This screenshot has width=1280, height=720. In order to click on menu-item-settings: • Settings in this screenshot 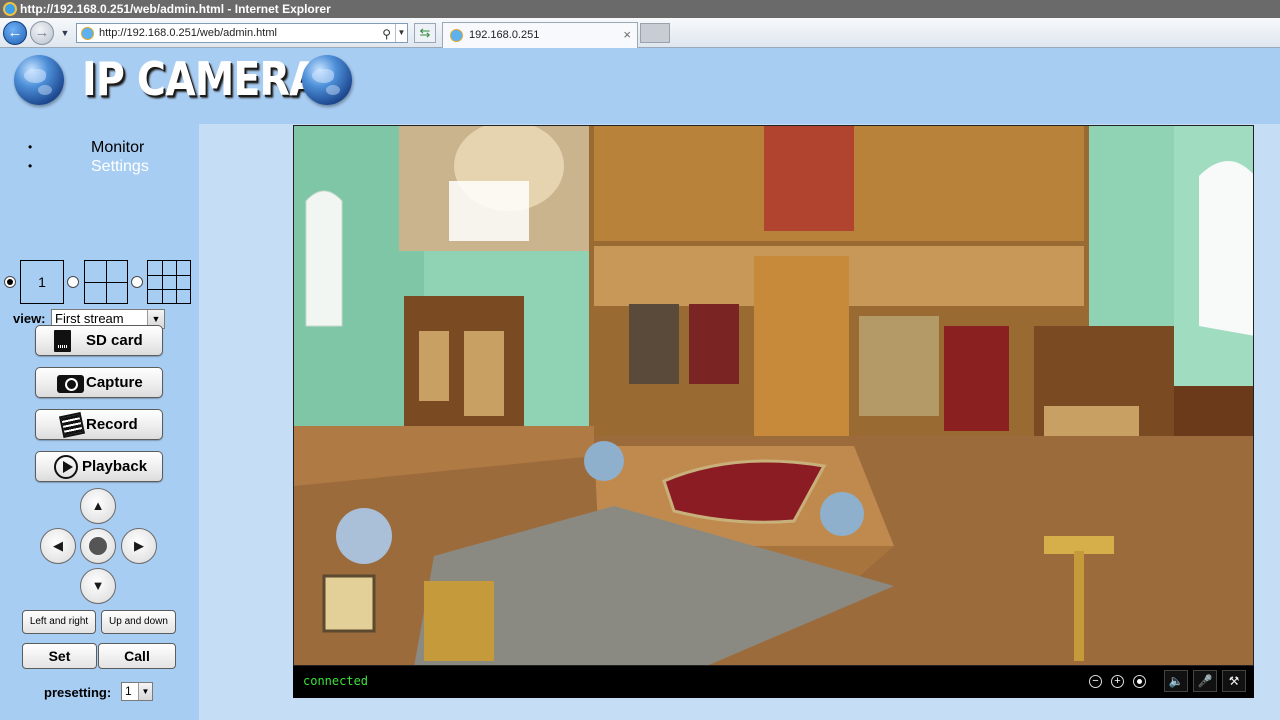, I will do `click(88, 166)`.